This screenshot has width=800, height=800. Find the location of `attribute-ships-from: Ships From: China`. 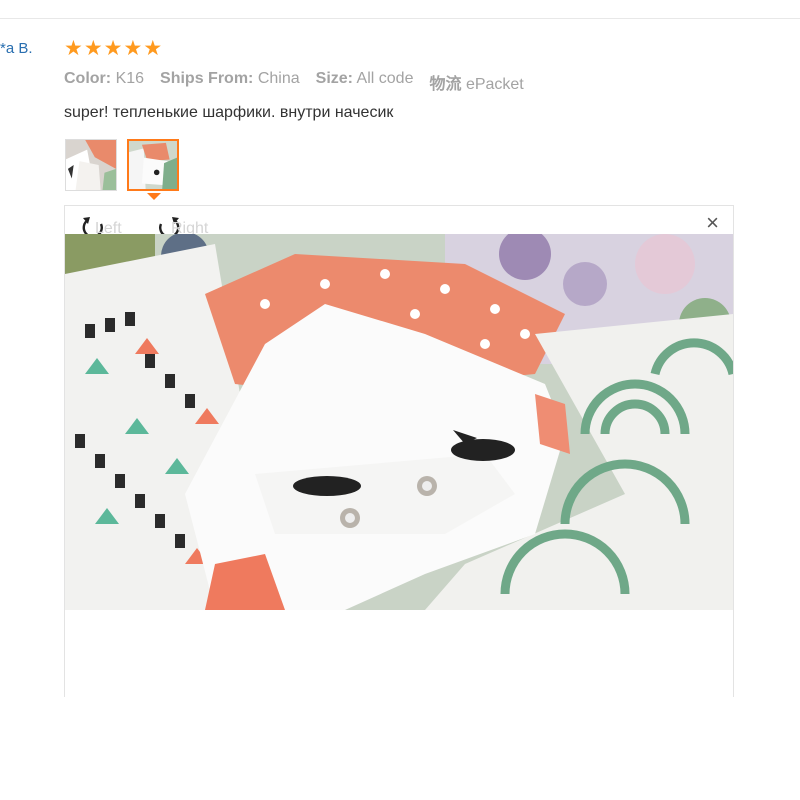

attribute-ships-from: Ships From: China is located at coordinates (230, 78).